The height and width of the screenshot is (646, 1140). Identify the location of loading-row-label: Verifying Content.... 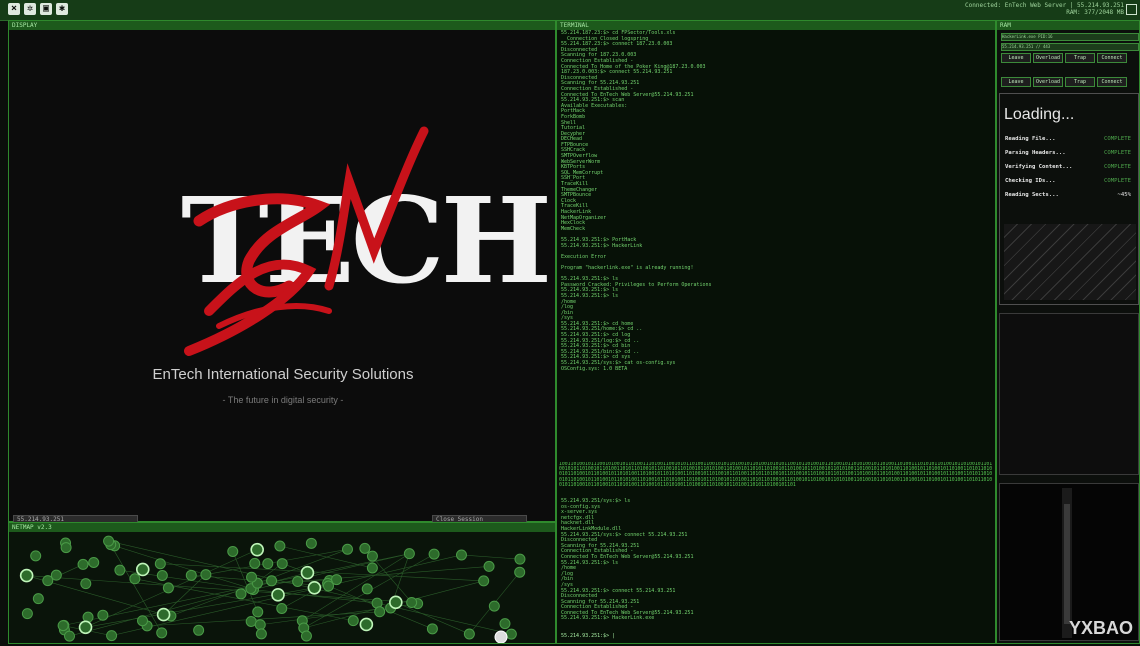
(1039, 167).